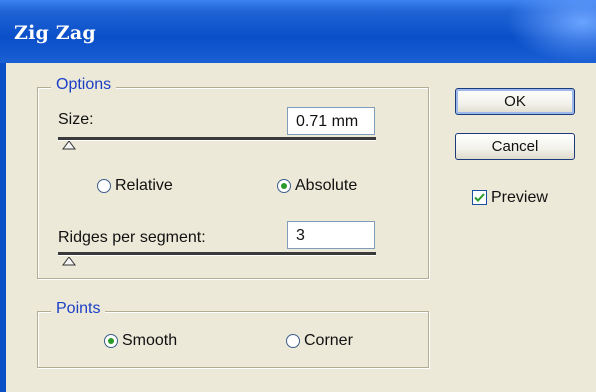 The width and height of the screenshot is (596, 392). What do you see at coordinates (331, 121) in the screenshot?
I see `size-input: 0.71 mm` at bounding box center [331, 121].